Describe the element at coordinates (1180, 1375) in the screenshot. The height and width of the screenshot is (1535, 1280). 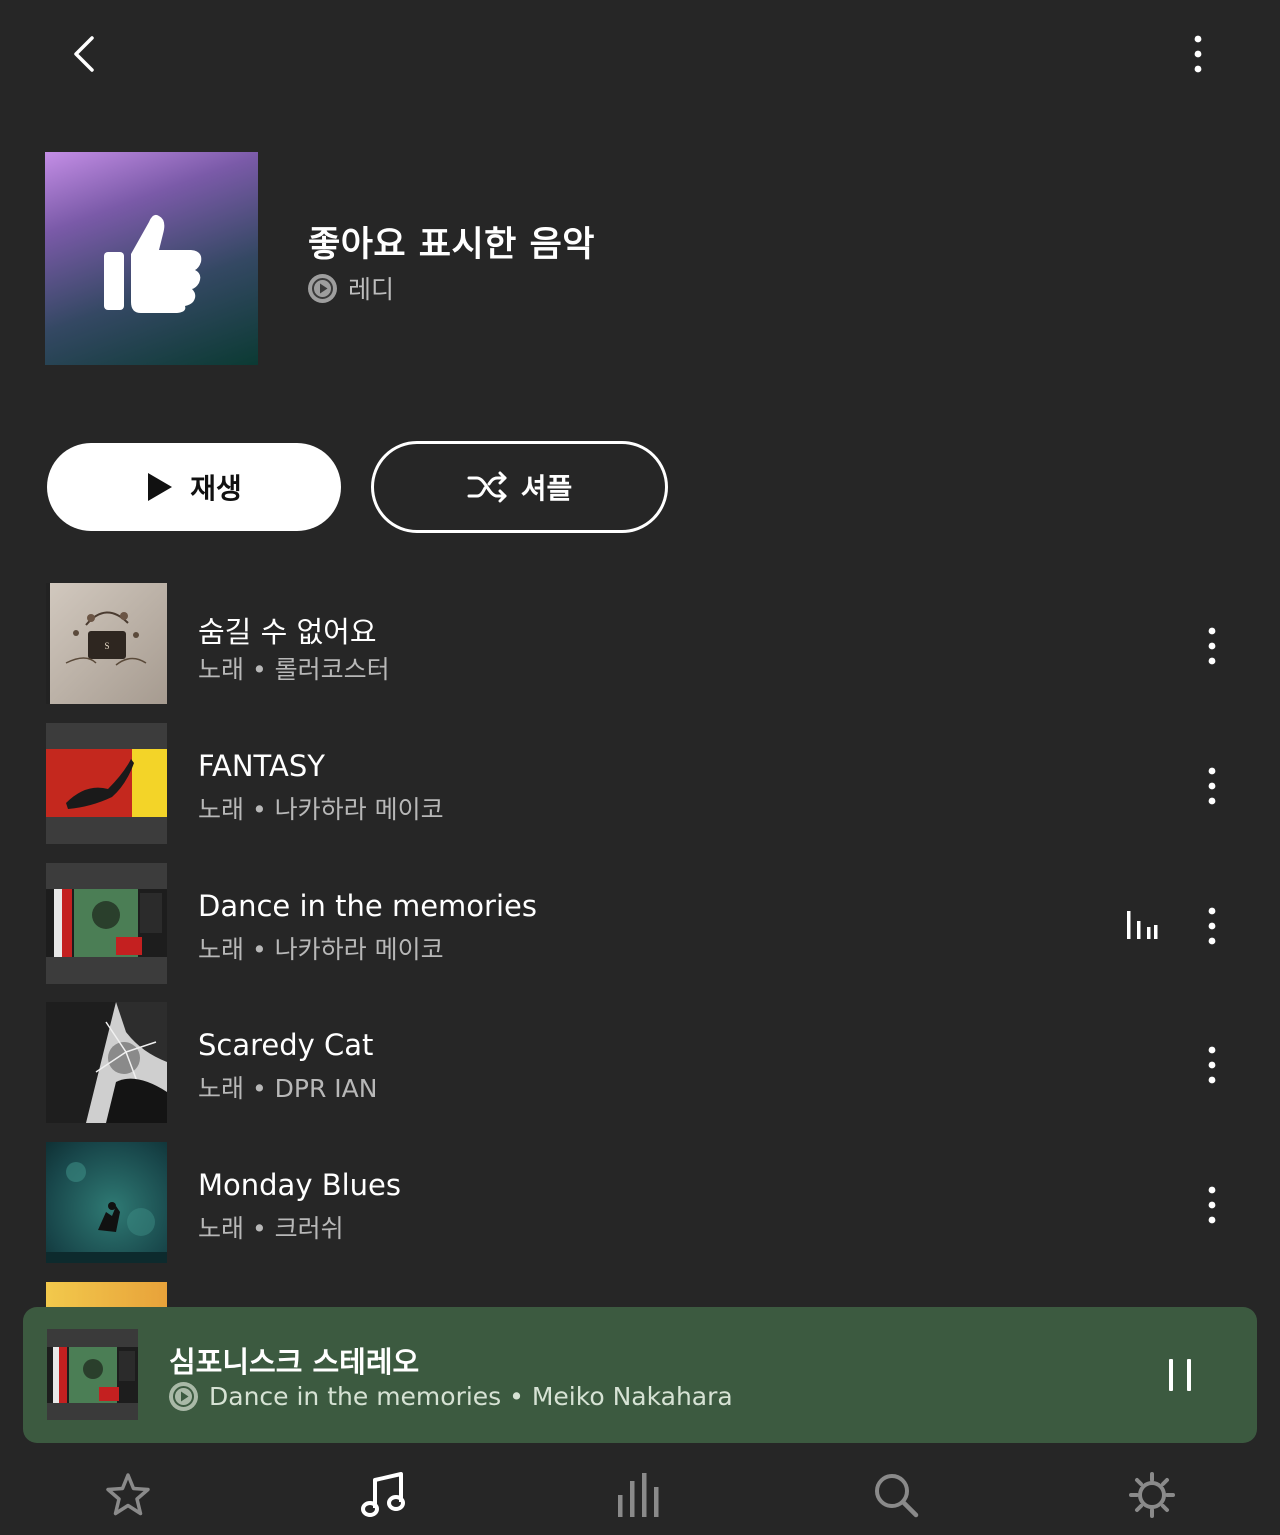
I see `pause-button` at that location.